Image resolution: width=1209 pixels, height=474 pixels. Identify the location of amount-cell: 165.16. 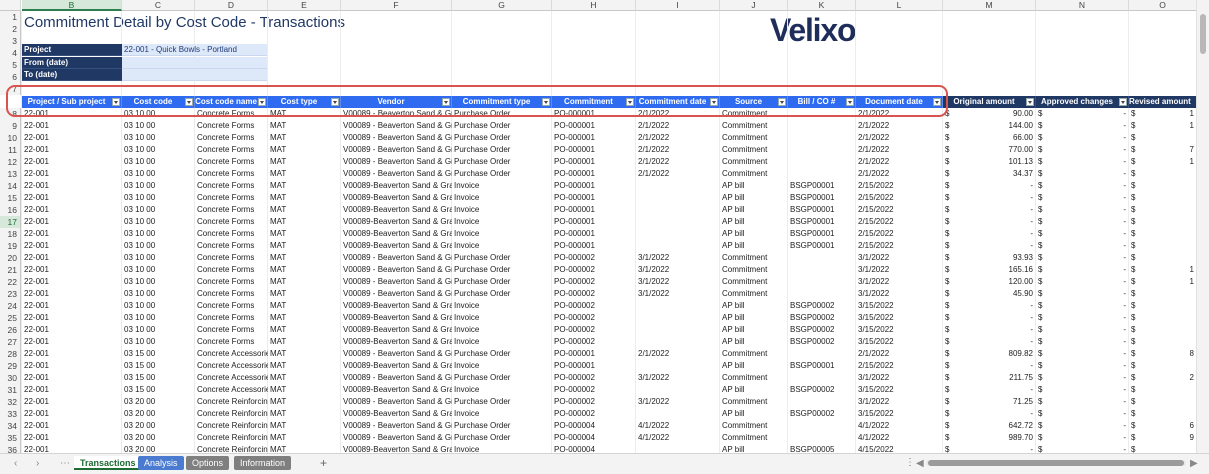
(994, 270).